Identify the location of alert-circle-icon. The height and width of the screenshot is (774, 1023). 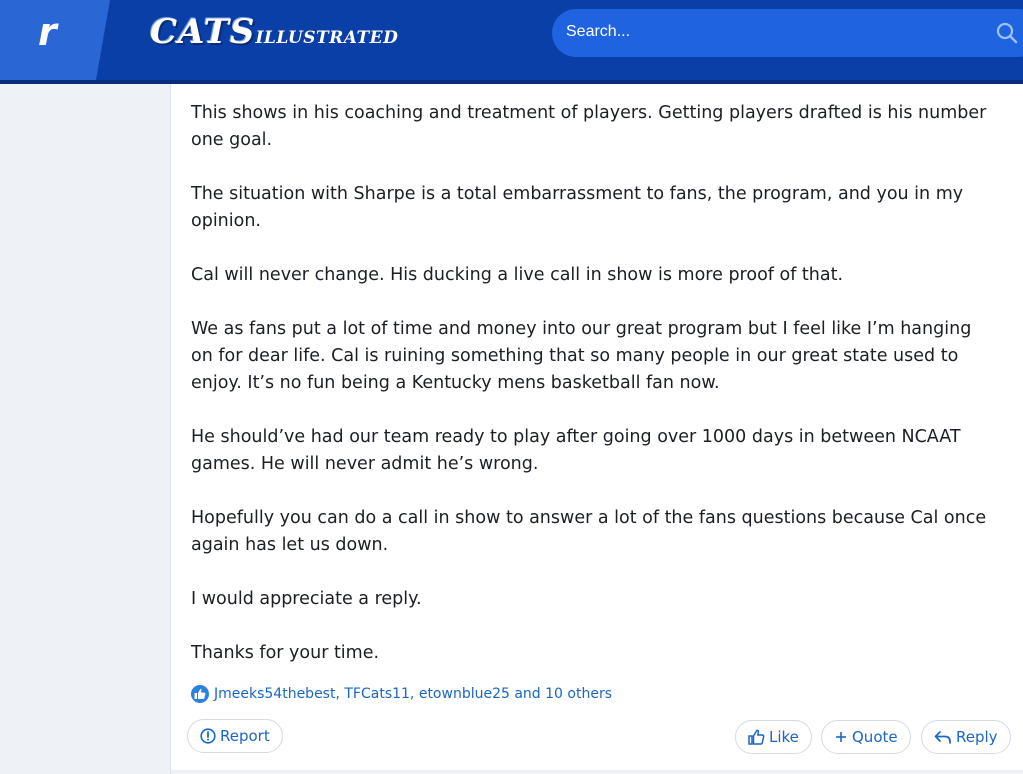
(208, 736).